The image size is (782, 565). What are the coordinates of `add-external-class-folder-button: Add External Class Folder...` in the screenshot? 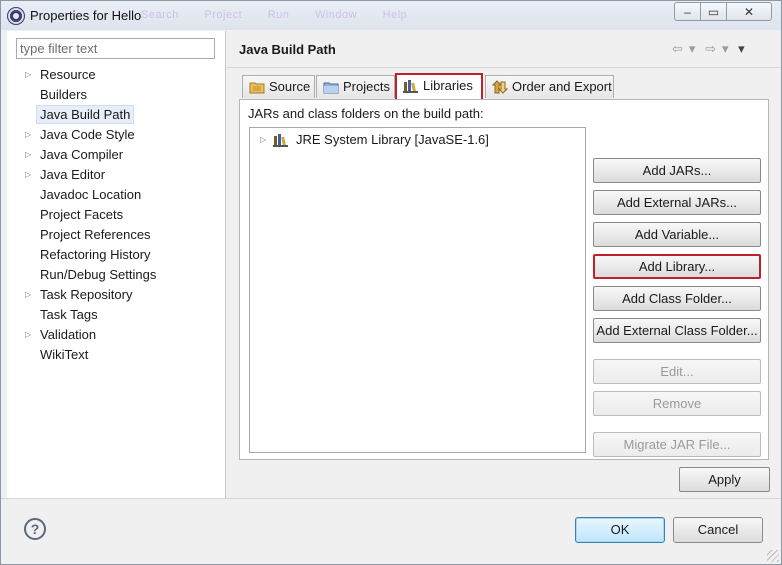 It's located at (677, 330).